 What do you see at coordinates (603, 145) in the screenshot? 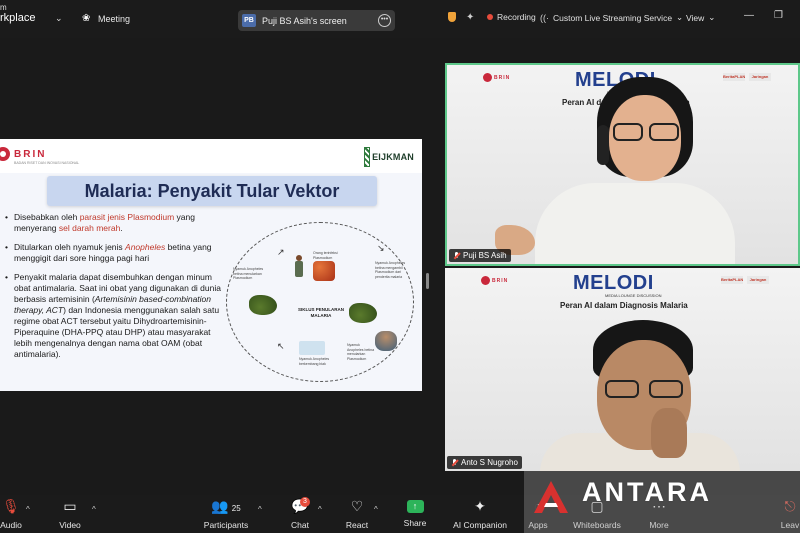
I see `headset` at bounding box center [603, 145].